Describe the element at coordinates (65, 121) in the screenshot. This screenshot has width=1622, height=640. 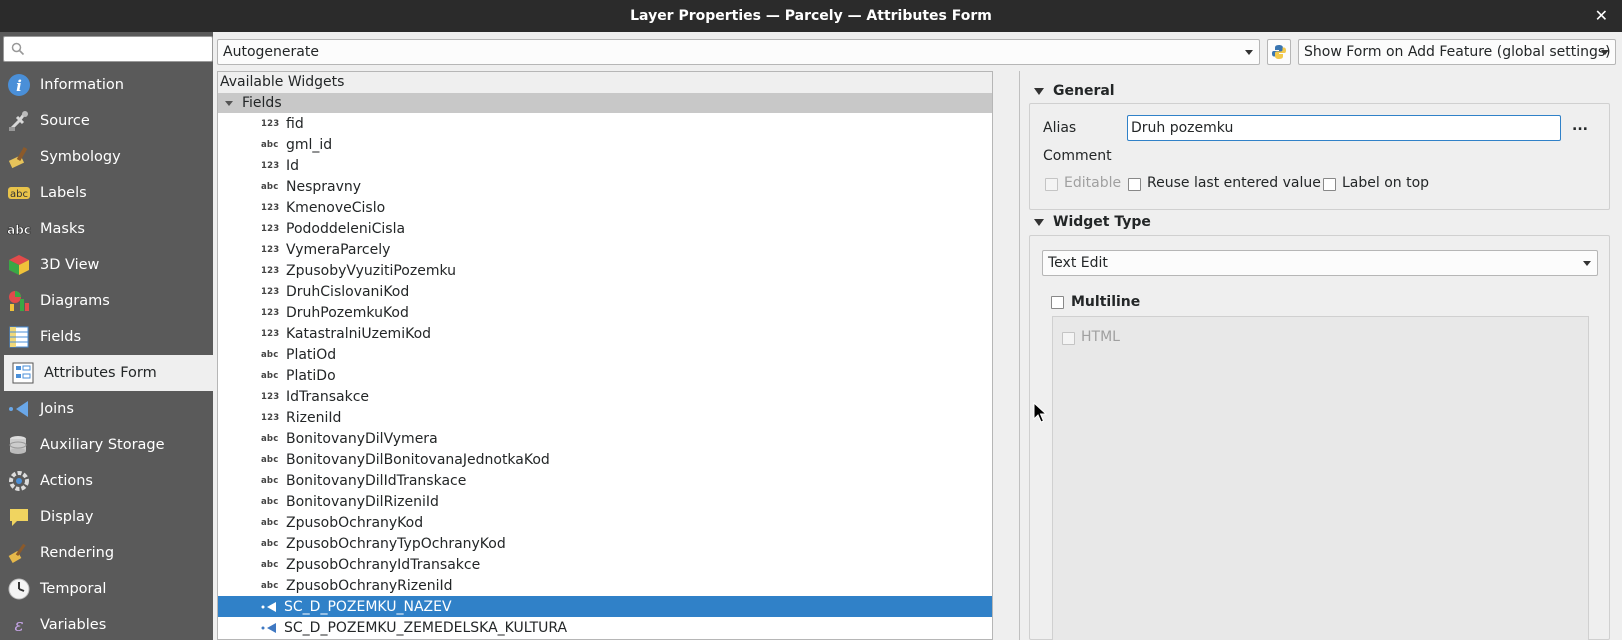
I see `sidebar-item-label: Source` at that location.